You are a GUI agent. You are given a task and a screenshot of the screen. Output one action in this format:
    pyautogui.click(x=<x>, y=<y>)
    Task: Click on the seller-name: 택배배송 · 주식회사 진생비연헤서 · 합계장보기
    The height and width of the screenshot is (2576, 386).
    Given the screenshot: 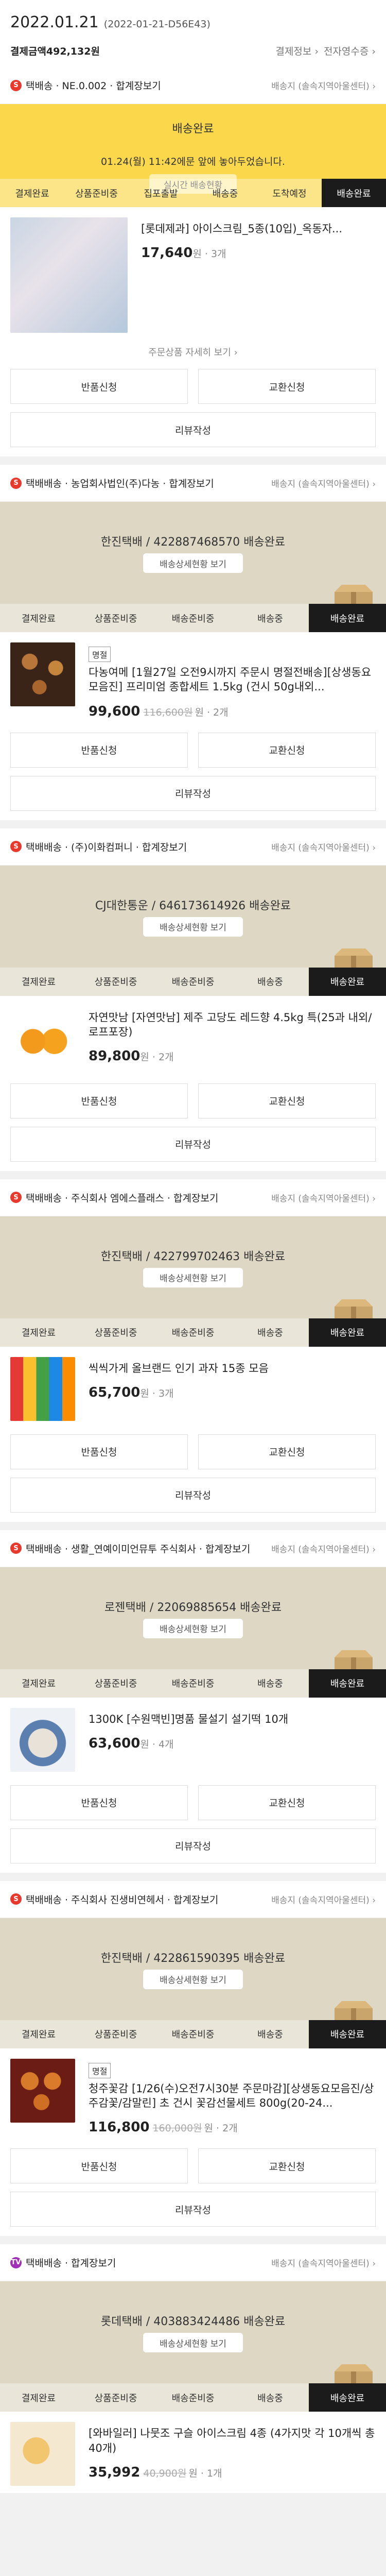 What is the action you would take?
    pyautogui.click(x=122, y=1899)
    